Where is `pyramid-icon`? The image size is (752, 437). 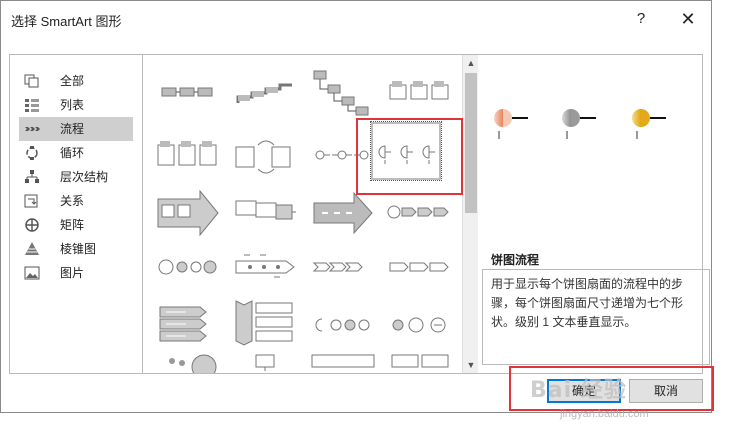
pyramid-icon is located at coordinates (32, 248).